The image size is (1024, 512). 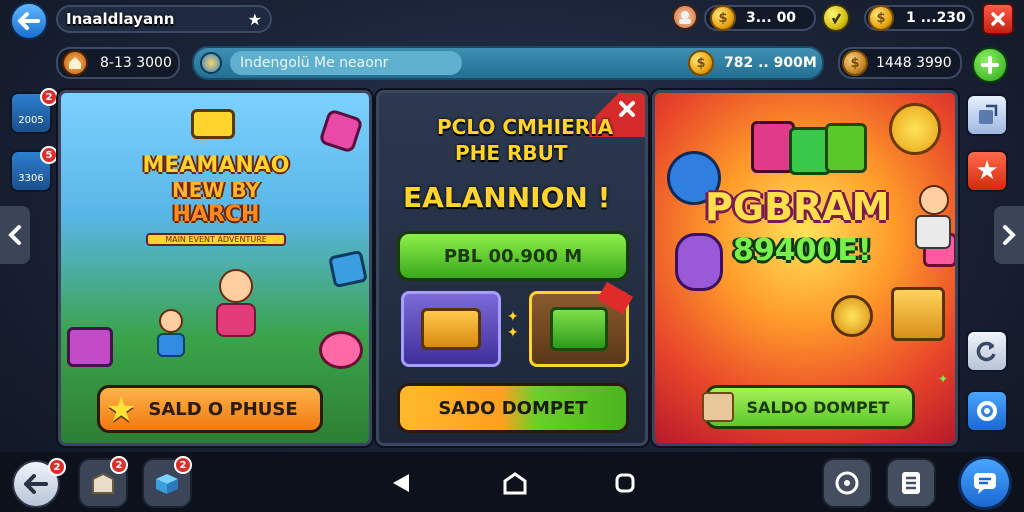 I want to click on character-boy, so click(x=171, y=334).